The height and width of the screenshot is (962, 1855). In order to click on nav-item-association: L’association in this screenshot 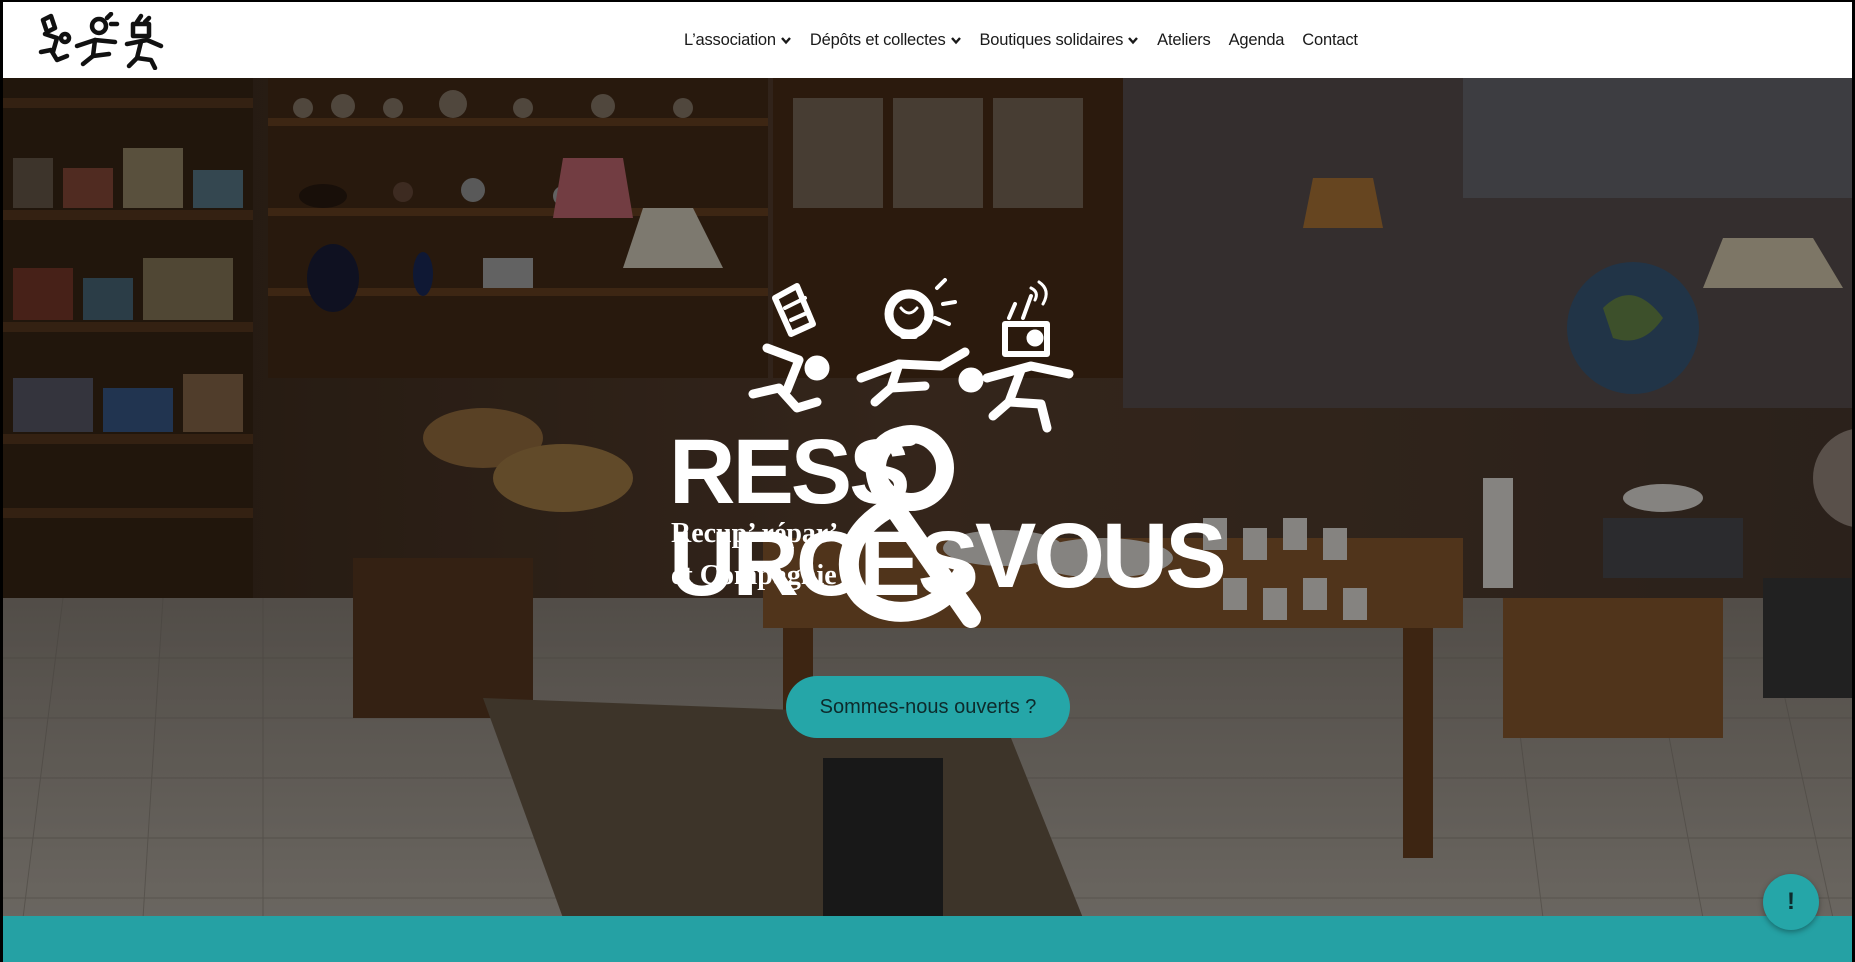, I will do `click(738, 40)`.